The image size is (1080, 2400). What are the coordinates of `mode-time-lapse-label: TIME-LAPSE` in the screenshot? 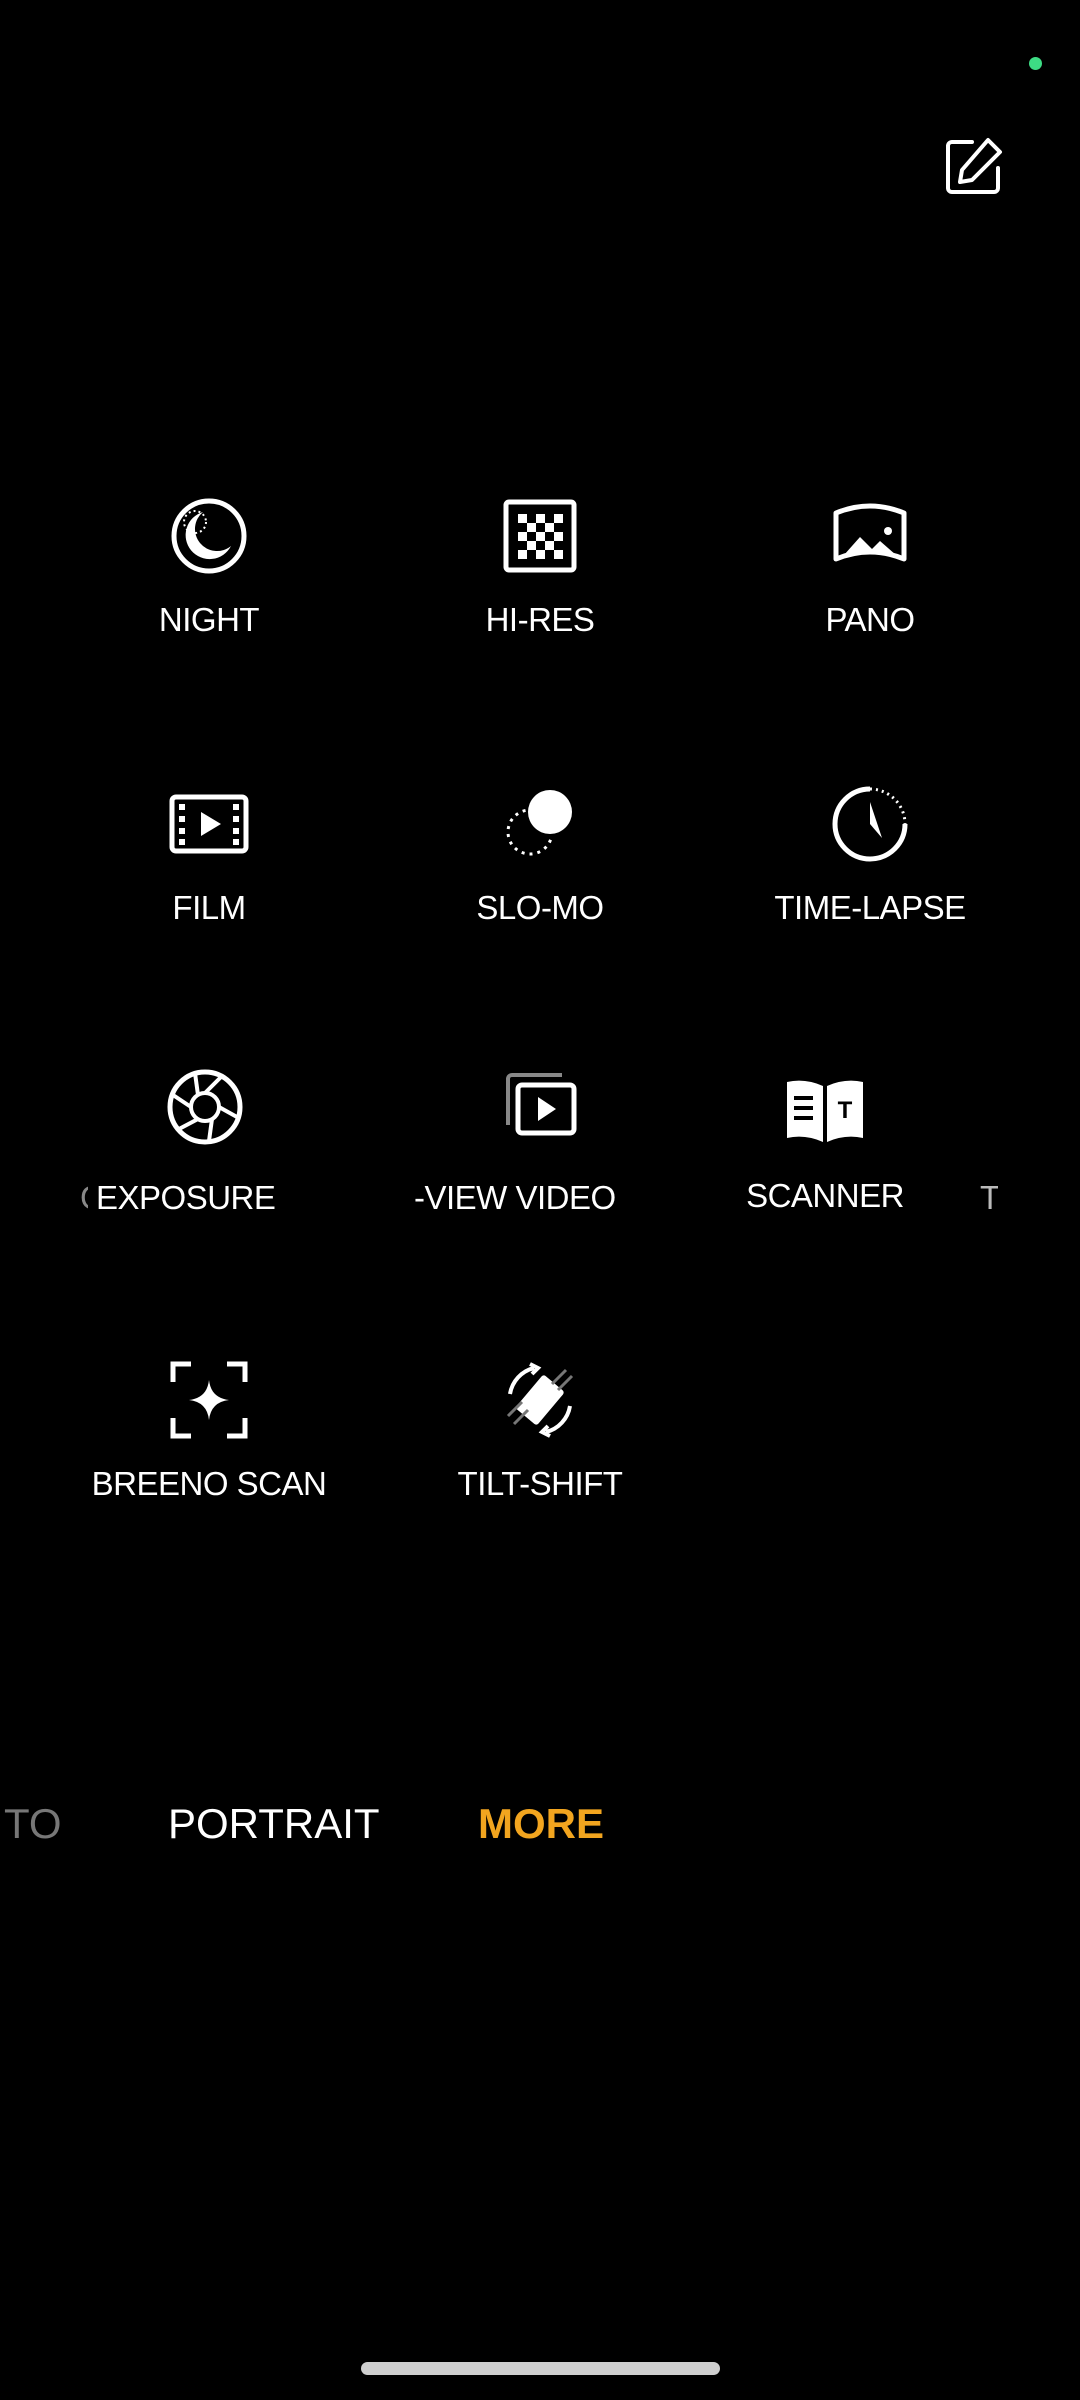 It's located at (870, 907).